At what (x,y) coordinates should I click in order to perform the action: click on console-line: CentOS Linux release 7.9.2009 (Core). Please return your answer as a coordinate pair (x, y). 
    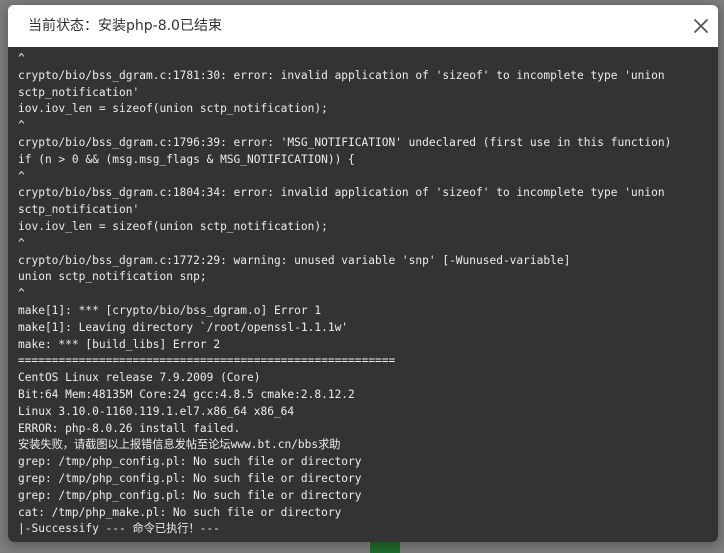
    Looking at the image, I should click on (139, 378).